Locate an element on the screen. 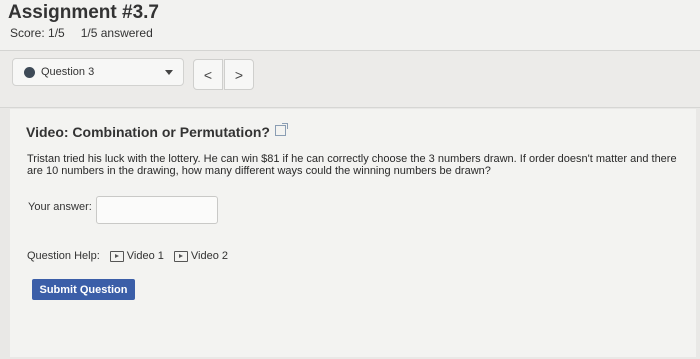 Image resolution: width=700 pixels, height=359 pixels. chevron-left-icon: < is located at coordinates (208, 74).